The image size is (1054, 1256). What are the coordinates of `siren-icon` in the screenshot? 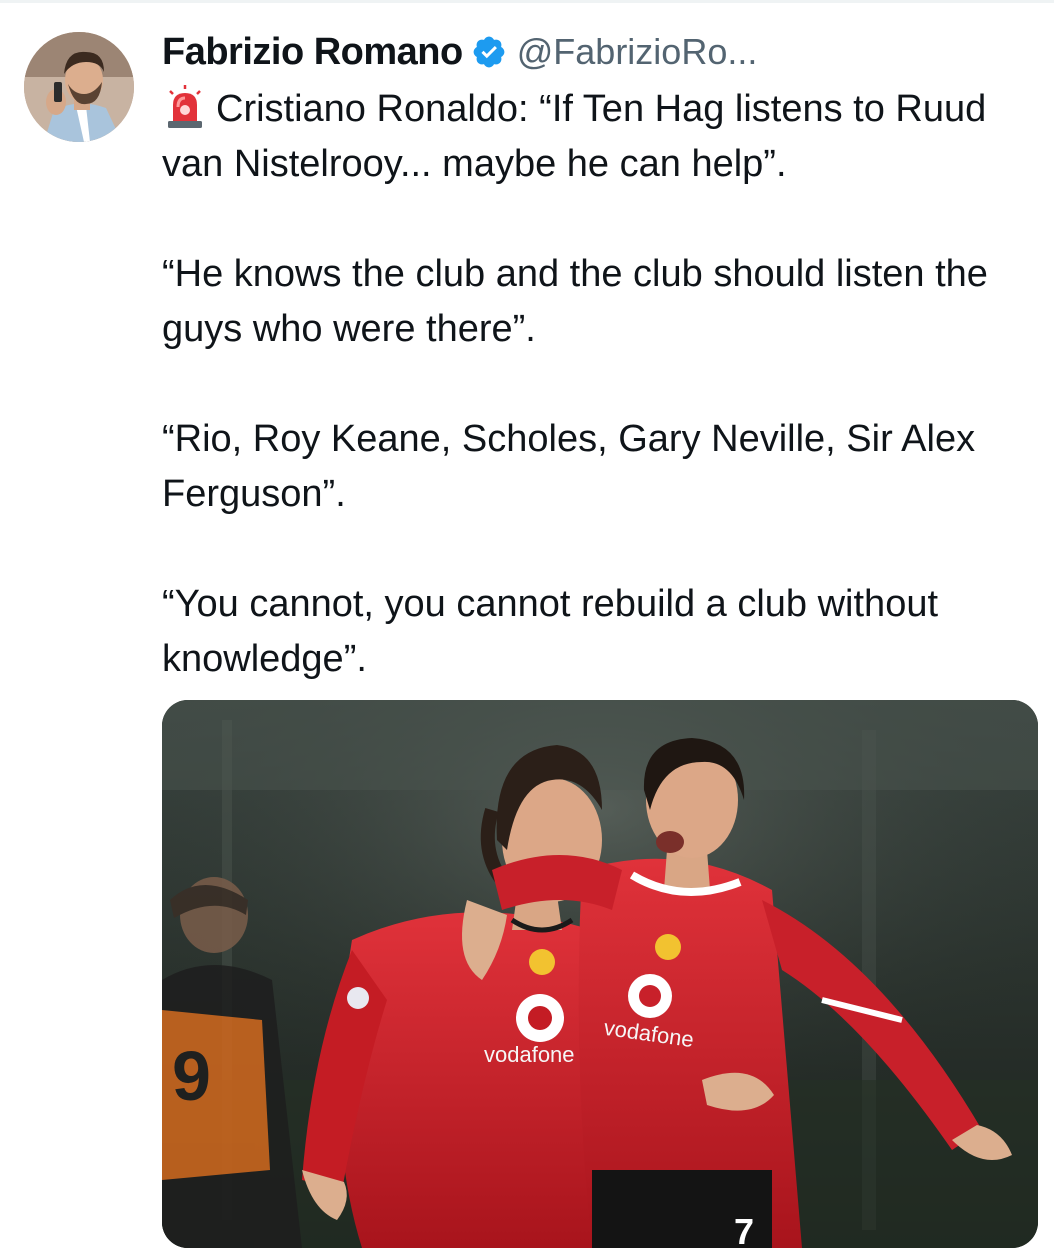 It's located at (185, 106).